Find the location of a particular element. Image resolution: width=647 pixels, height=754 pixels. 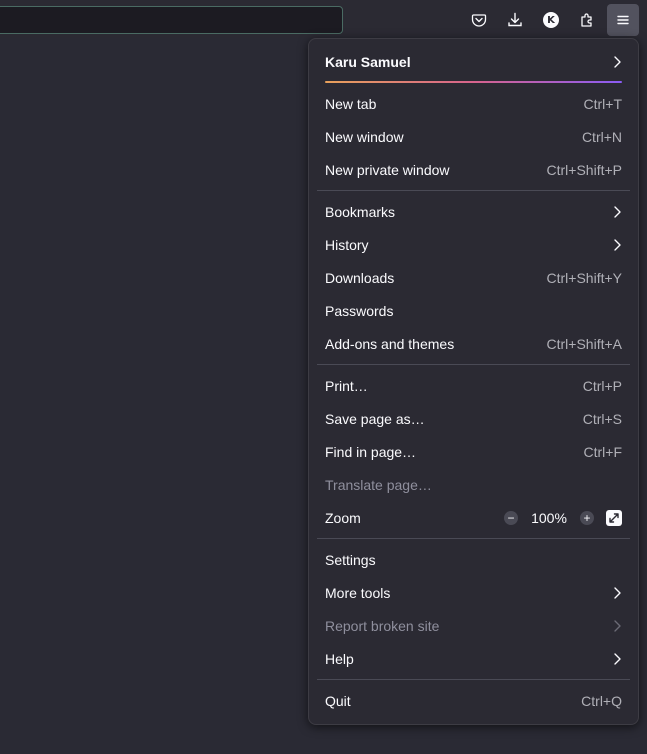

extensions-icon is located at coordinates (586, 20).